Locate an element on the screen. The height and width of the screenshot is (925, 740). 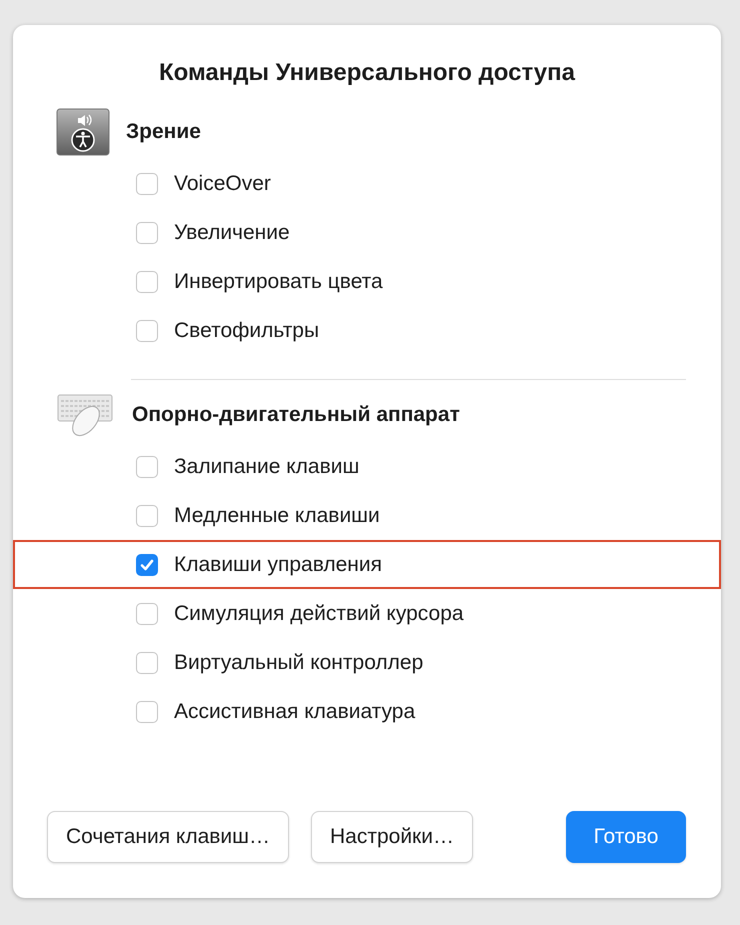
section-heading: Опорно-двигательный аппарат is located at coordinates (296, 415).